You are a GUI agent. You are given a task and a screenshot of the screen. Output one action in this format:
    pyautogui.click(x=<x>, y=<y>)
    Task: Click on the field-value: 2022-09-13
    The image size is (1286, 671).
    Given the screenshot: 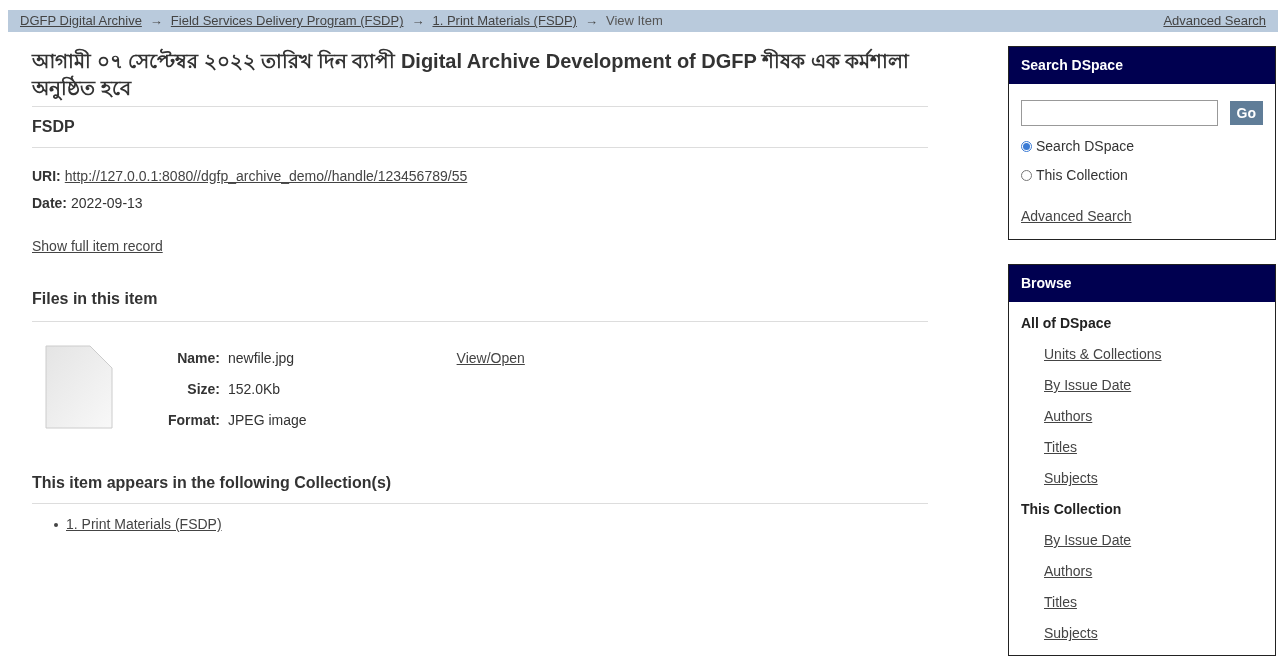 What is the action you would take?
    pyautogui.click(x=107, y=203)
    